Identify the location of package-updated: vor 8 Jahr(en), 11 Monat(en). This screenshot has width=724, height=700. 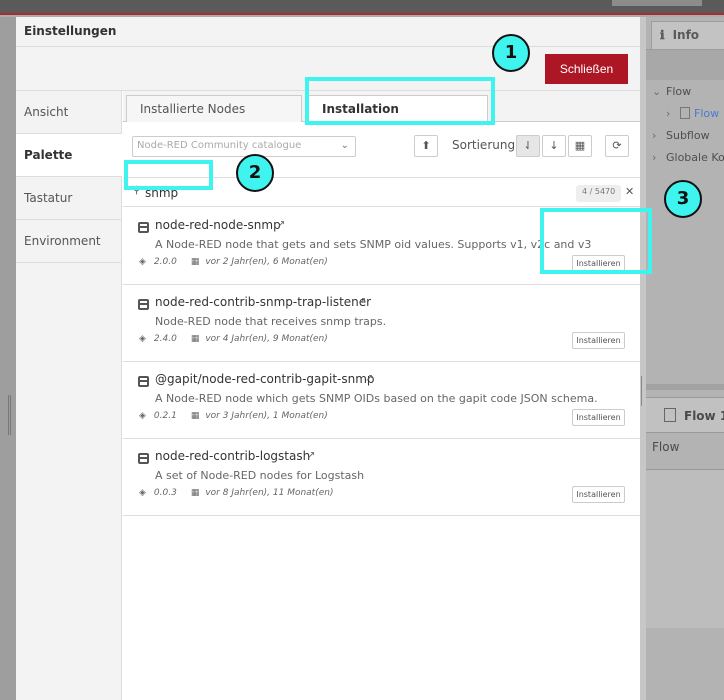
(269, 493).